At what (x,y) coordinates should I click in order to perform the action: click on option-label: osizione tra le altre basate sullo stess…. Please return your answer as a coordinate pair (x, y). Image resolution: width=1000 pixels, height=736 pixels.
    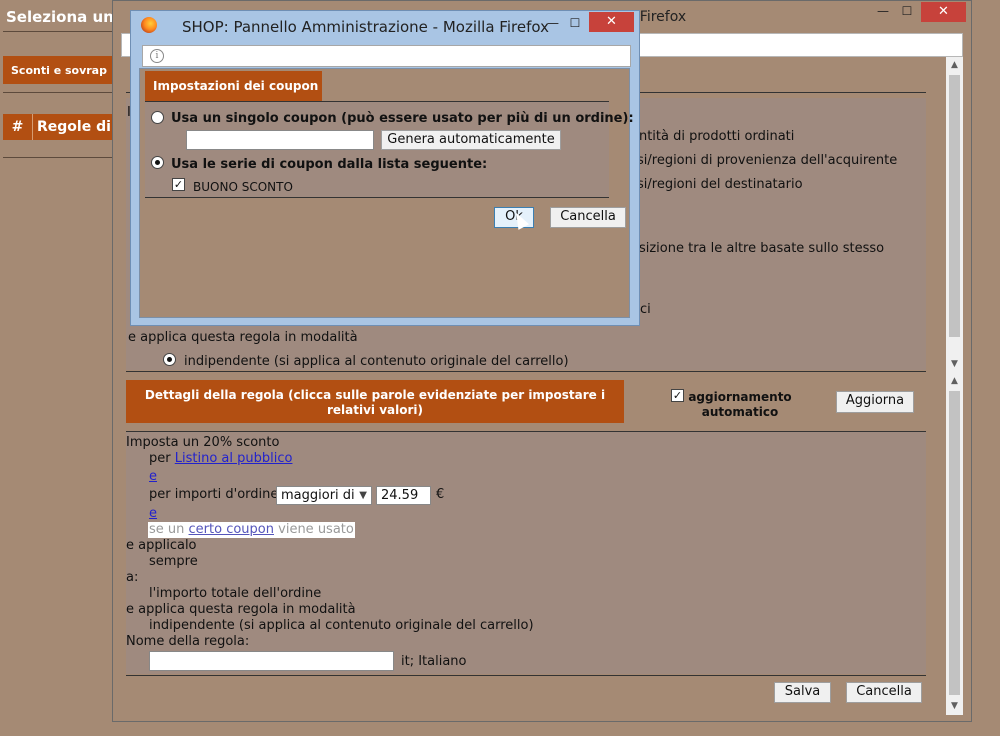
    Looking at the image, I should click on (758, 248).